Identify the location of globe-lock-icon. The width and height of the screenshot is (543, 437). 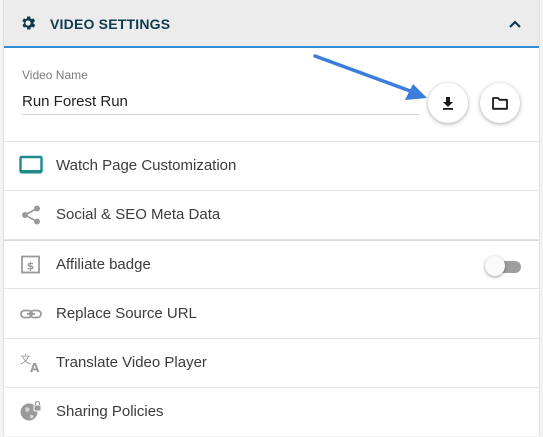
(31, 411).